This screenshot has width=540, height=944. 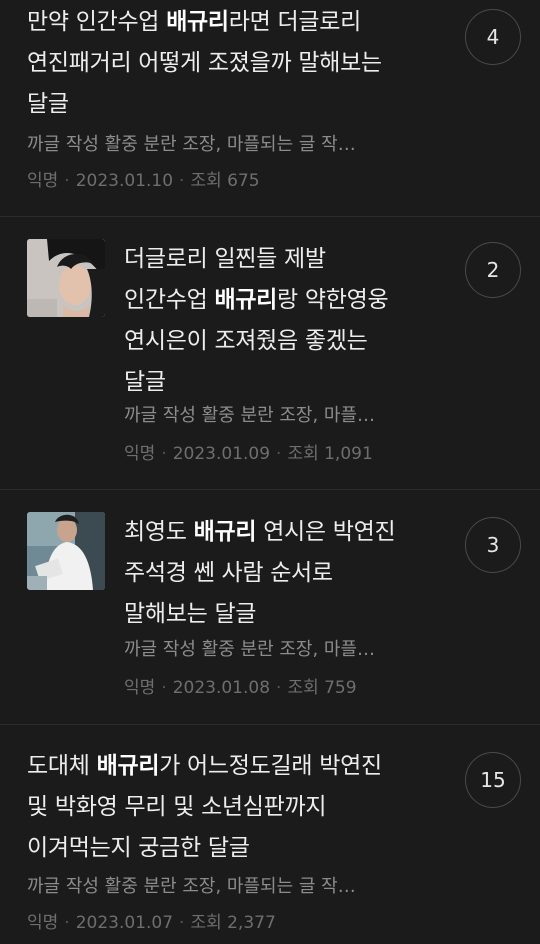 What do you see at coordinates (493, 780) in the screenshot?
I see `comment-count-badge: 15` at bounding box center [493, 780].